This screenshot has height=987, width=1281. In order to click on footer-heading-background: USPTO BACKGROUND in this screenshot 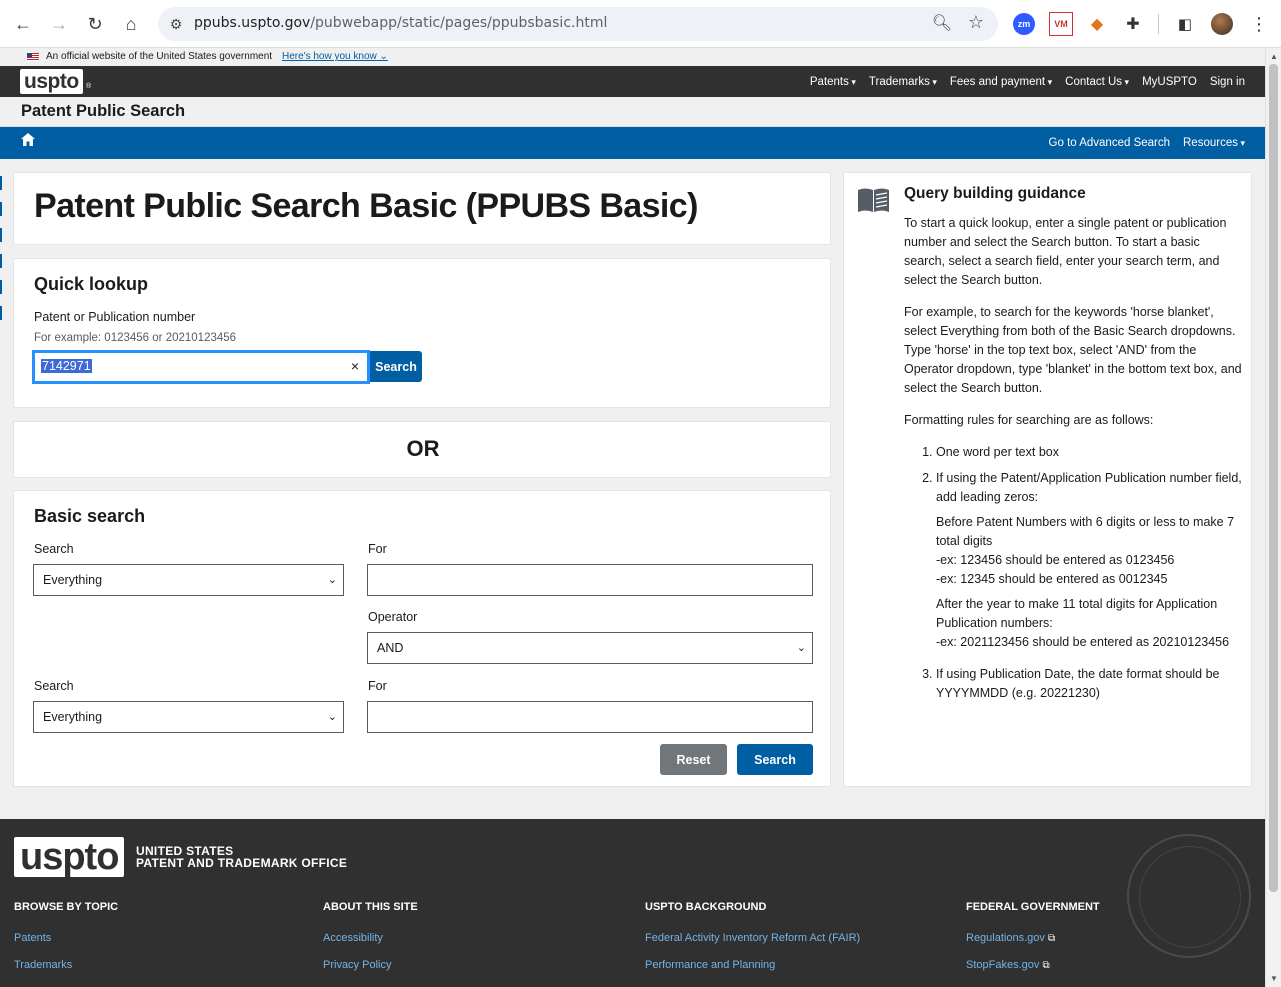, I will do `click(706, 907)`.